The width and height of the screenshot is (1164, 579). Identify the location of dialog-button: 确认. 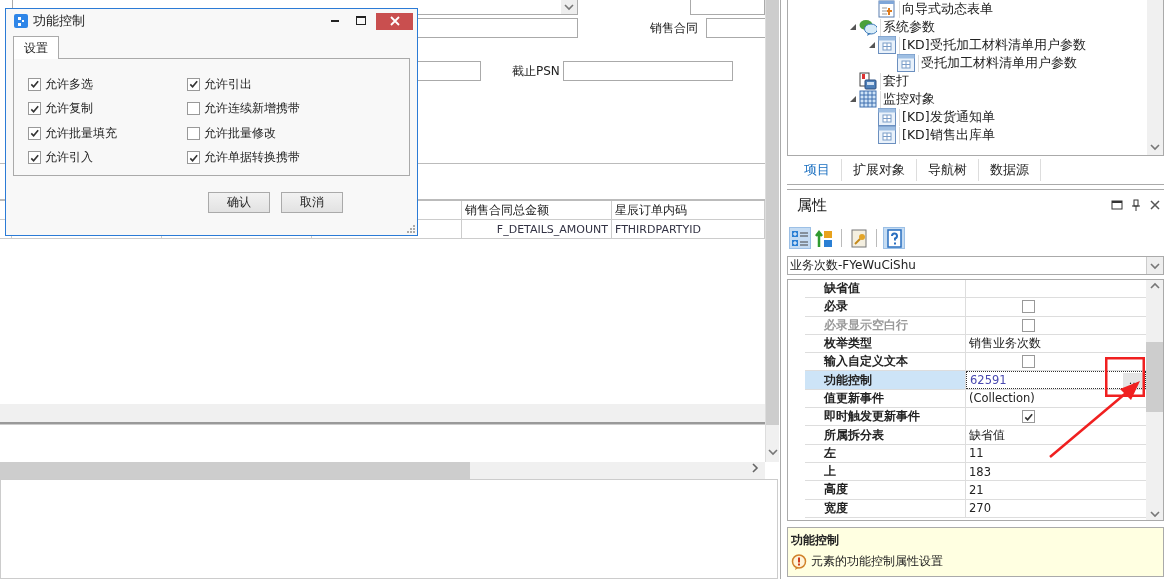
(239, 202).